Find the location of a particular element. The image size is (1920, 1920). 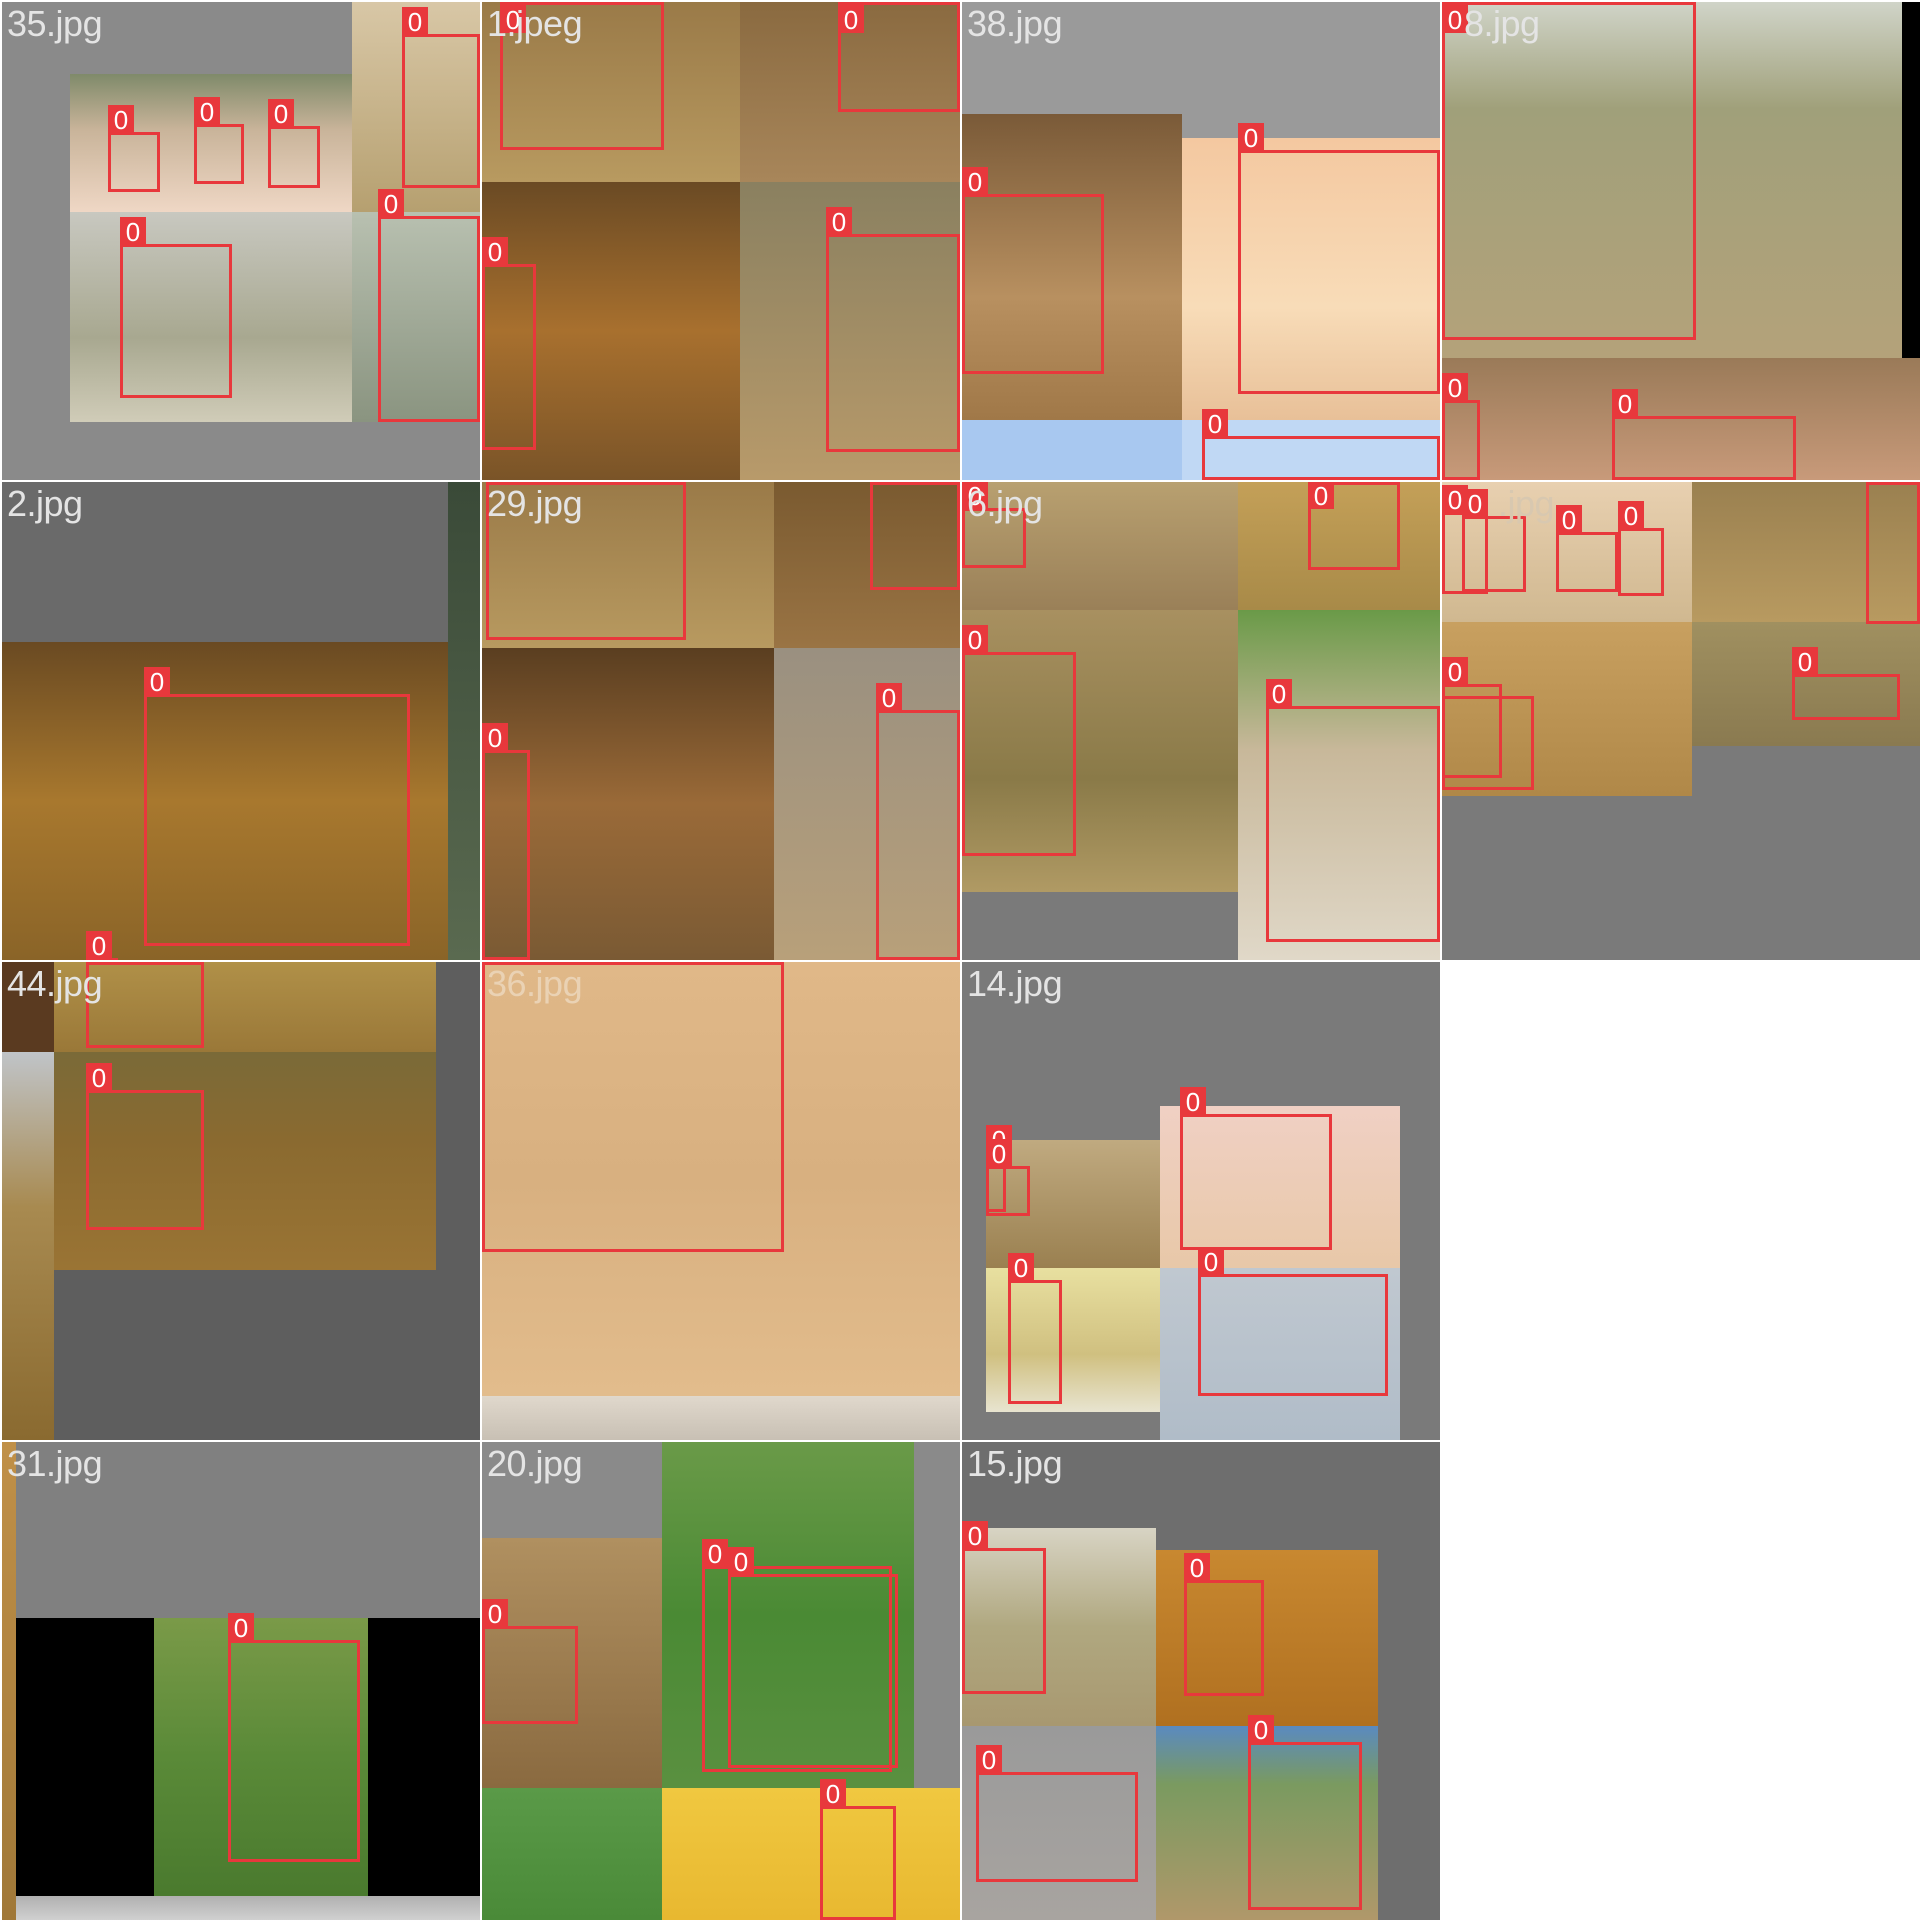

tile-15: 0 0 0 0 15.jpg is located at coordinates (1201, 1681).